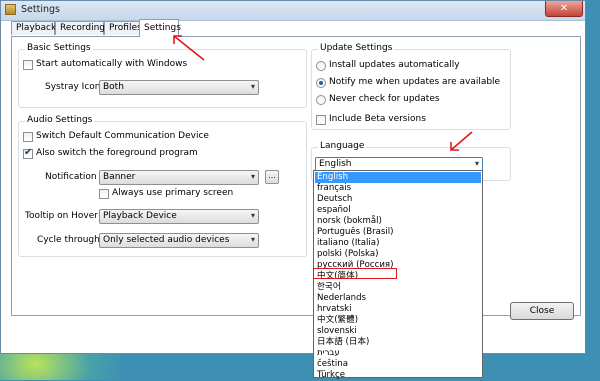  What do you see at coordinates (356, 48) in the screenshot?
I see `update-settings-title: Update Settings` at bounding box center [356, 48].